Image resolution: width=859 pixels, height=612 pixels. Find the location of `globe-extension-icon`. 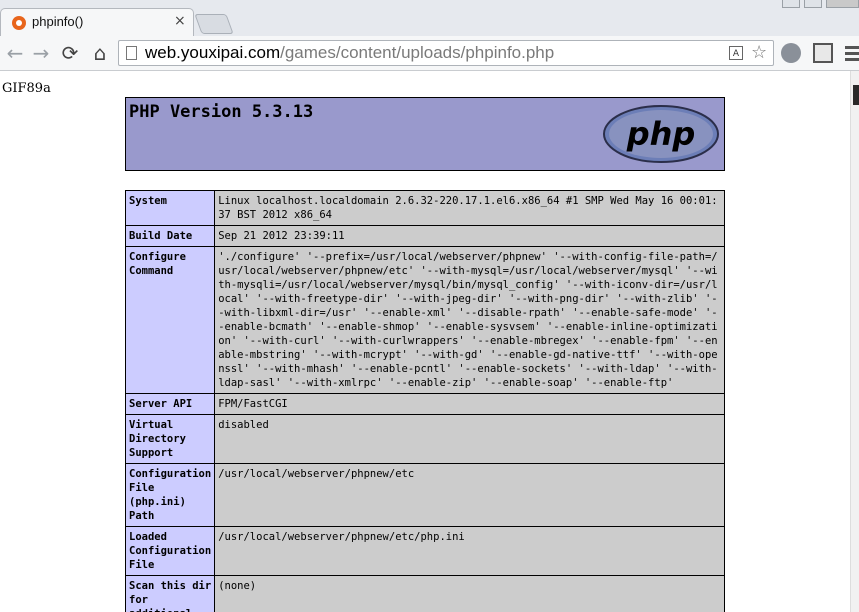

globe-extension-icon is located at coordinates (791, 53).